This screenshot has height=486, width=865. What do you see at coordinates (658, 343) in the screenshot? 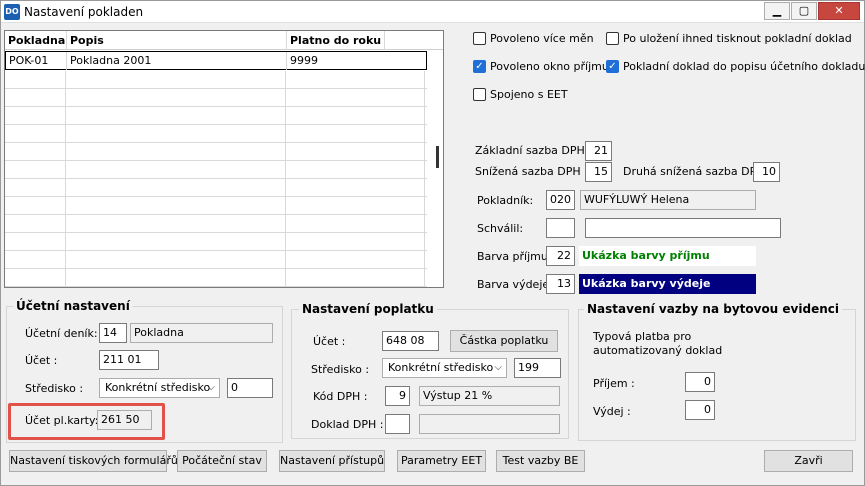
I see `label-typova-platba: Typová platba pro automatizovaný doklad` at bounding box center [658, 343].